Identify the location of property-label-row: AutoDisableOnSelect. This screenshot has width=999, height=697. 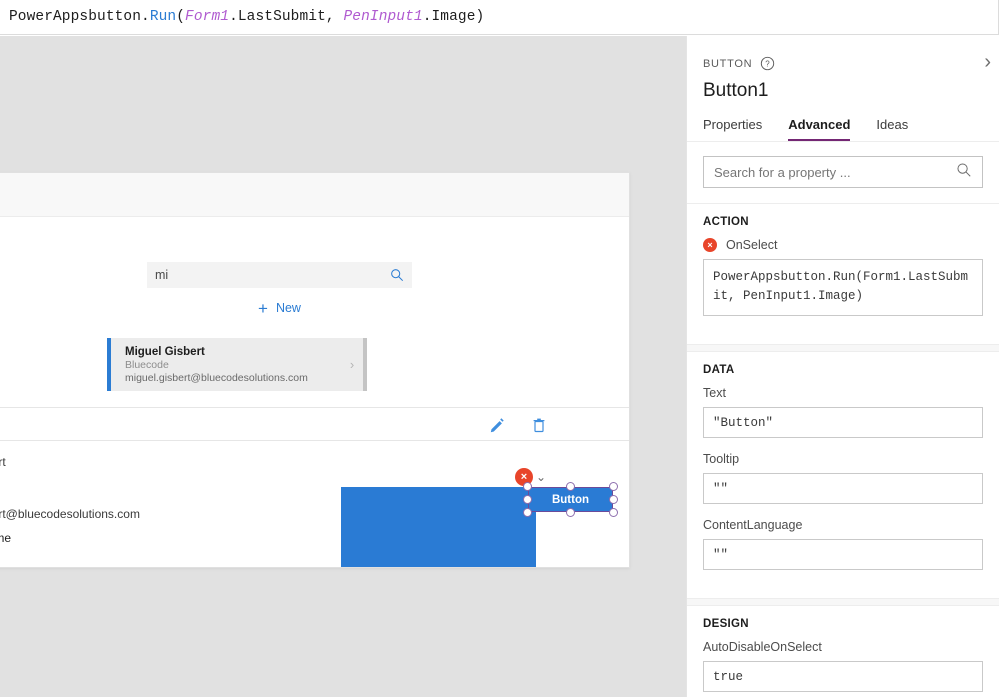
(843, 647).